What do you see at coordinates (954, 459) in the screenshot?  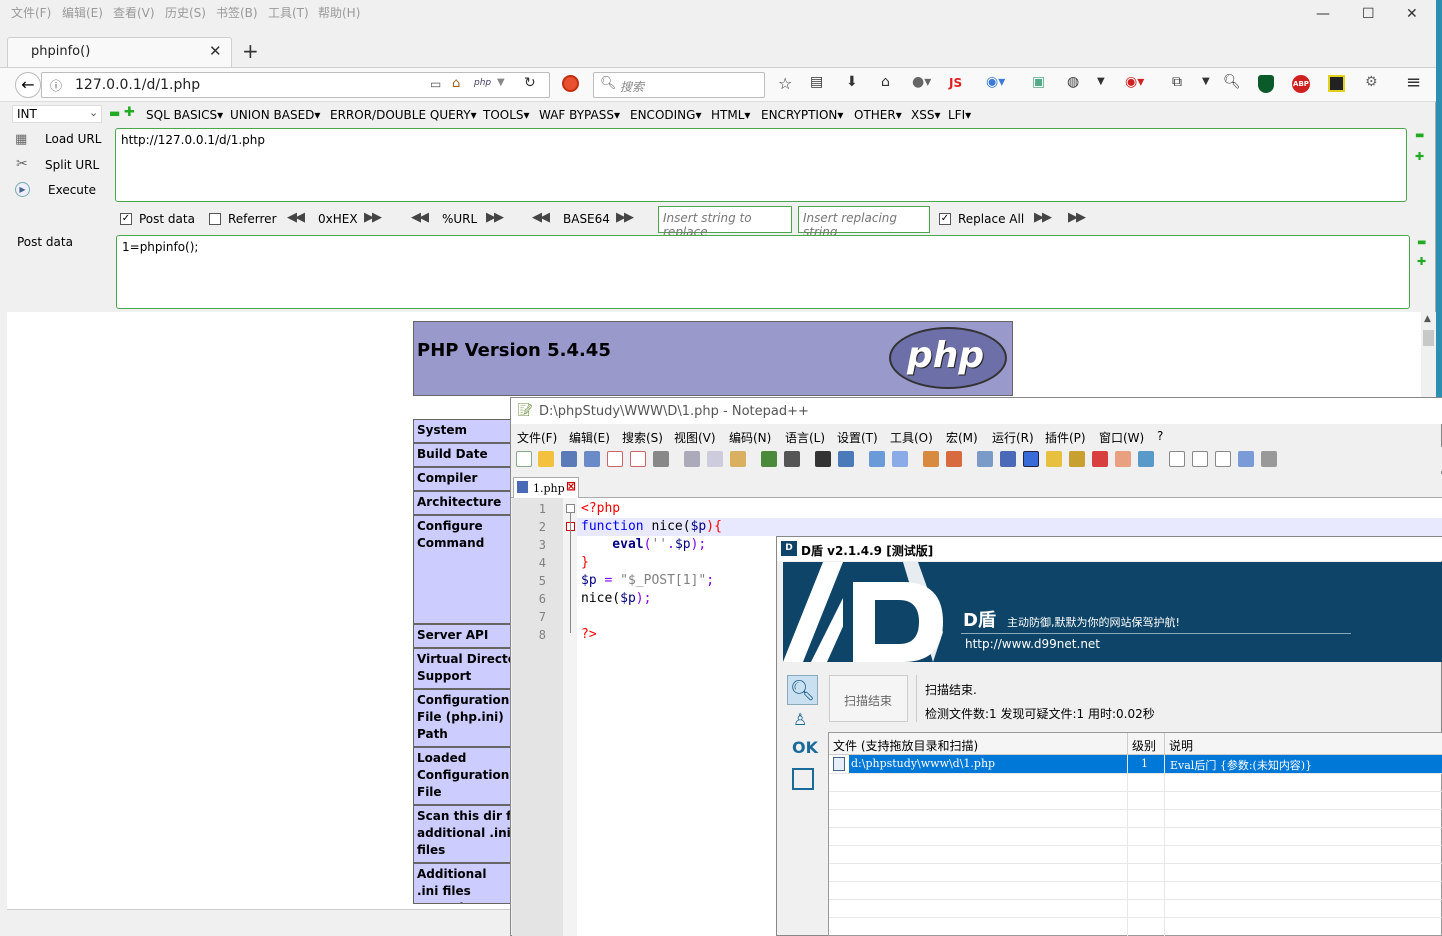 I see `sync-h-icon` at bounding box center [954, 459].